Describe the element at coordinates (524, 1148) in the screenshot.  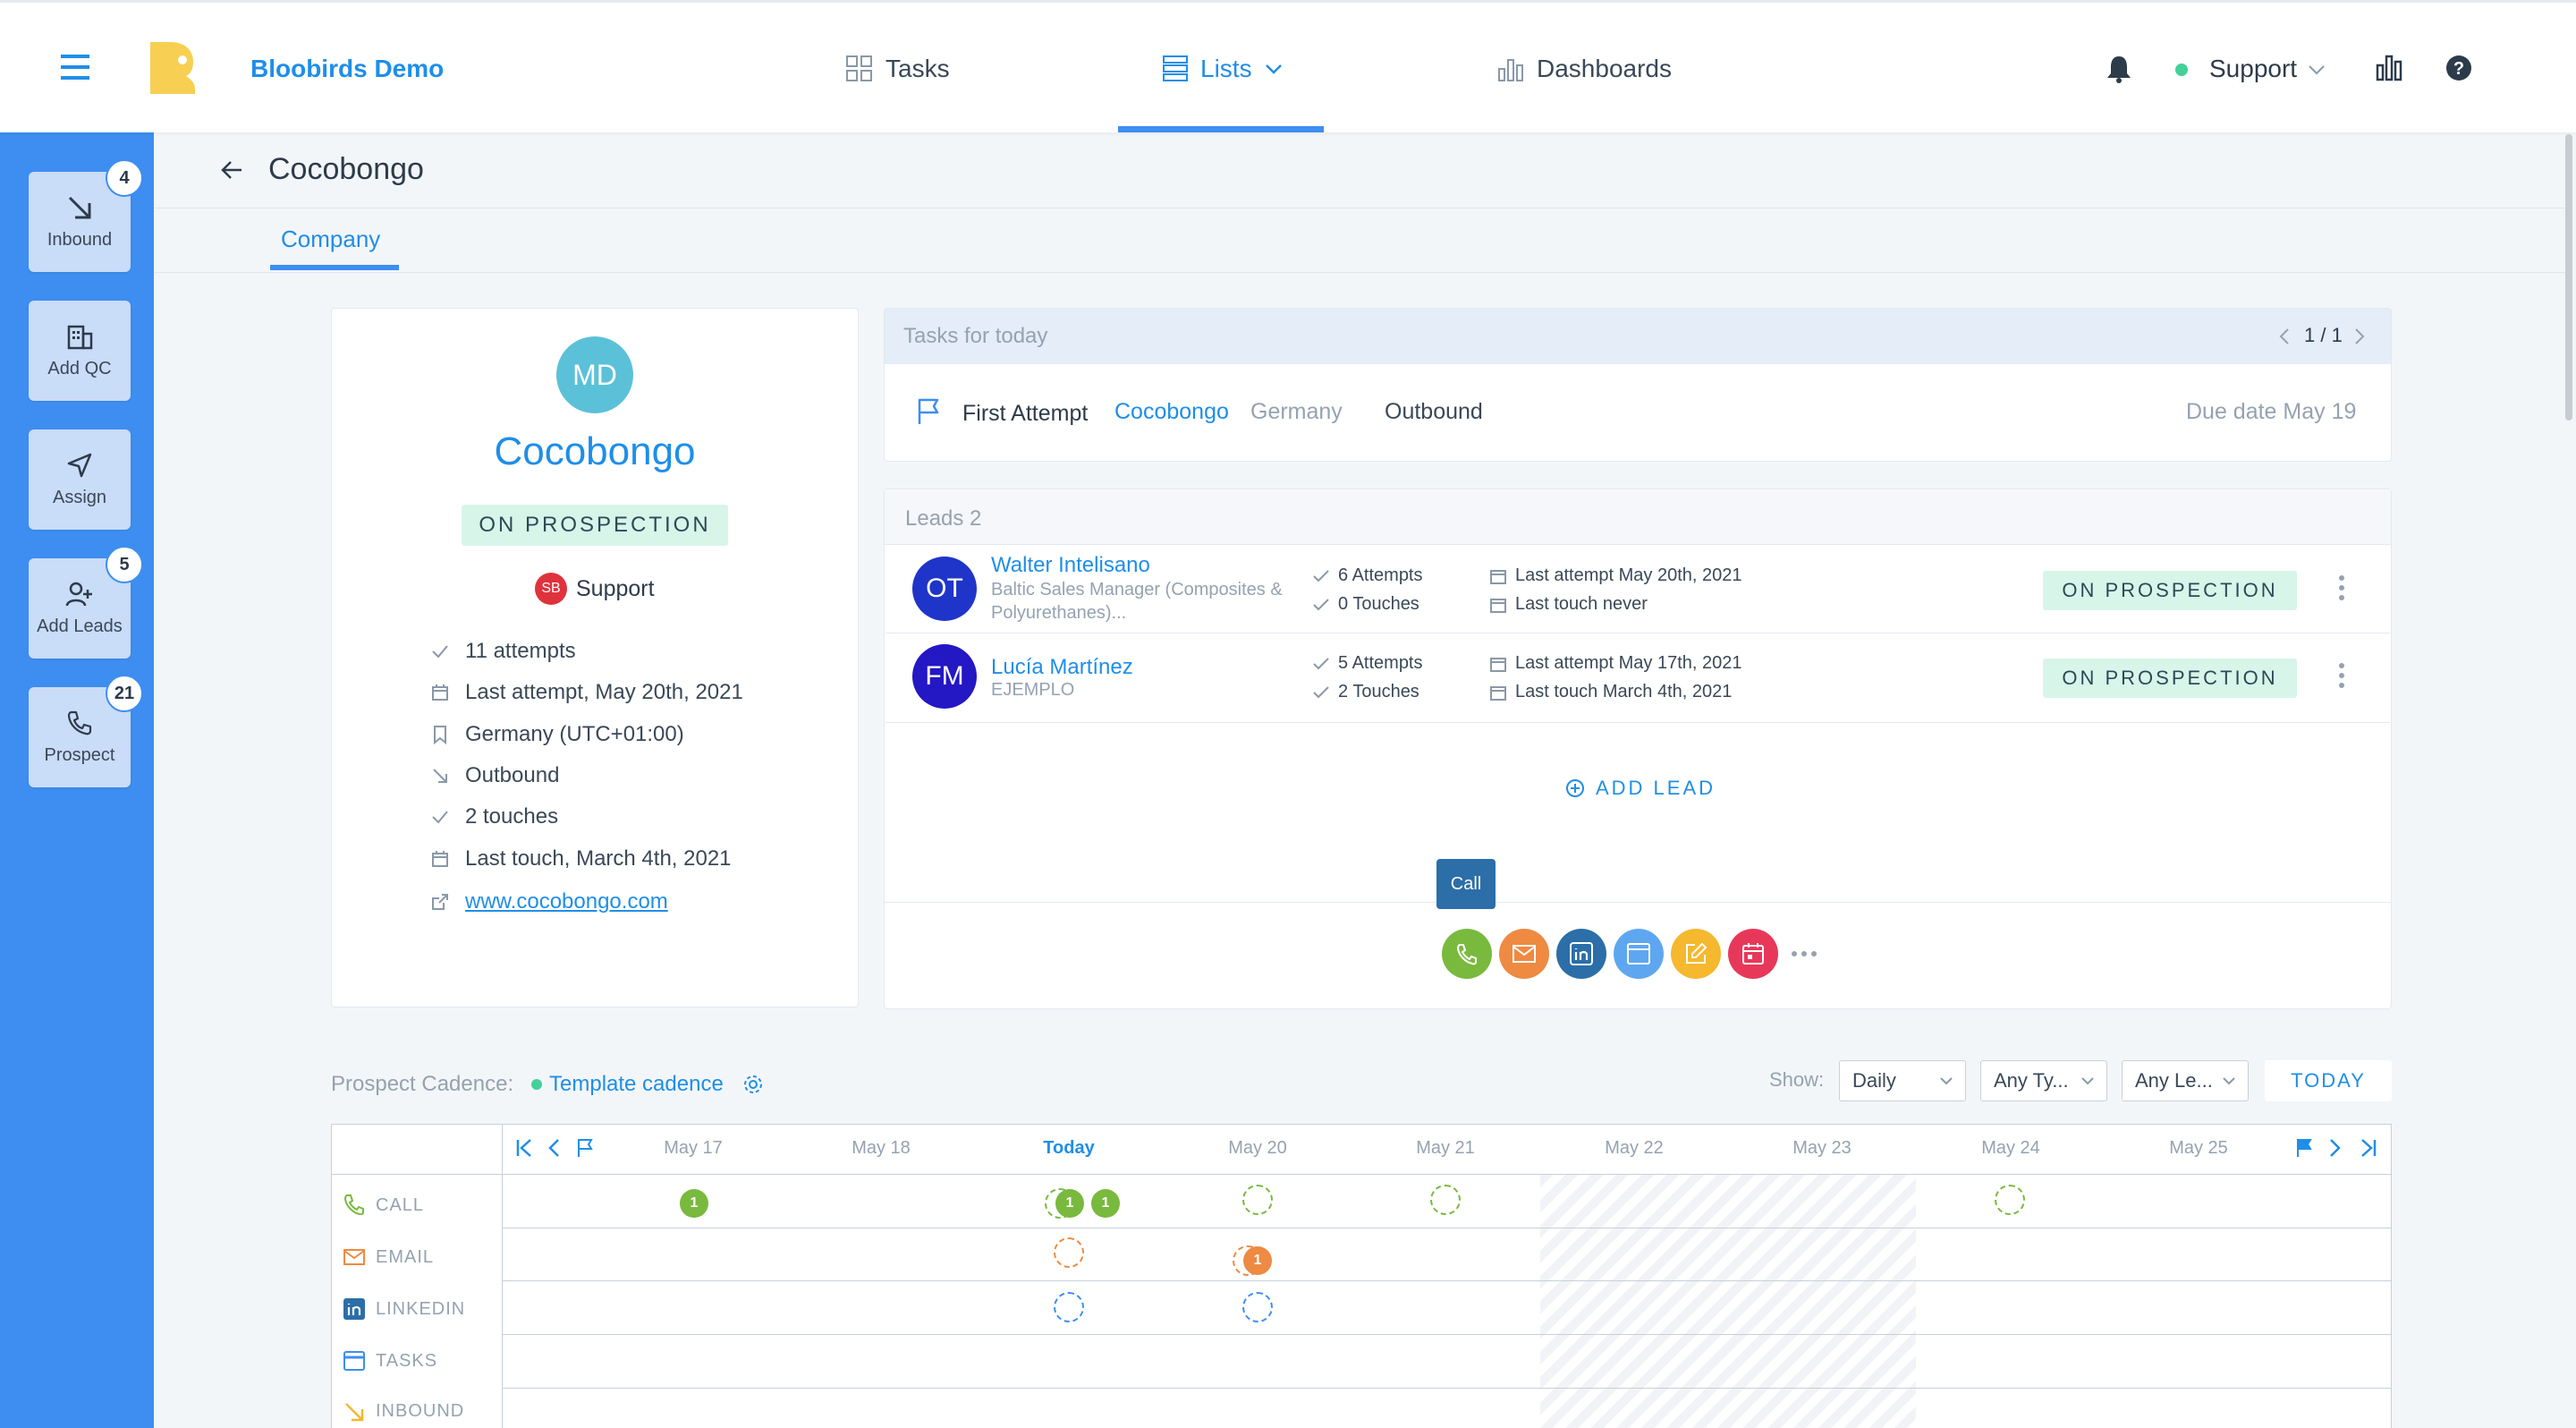
I see `first-page-icon` at that location.